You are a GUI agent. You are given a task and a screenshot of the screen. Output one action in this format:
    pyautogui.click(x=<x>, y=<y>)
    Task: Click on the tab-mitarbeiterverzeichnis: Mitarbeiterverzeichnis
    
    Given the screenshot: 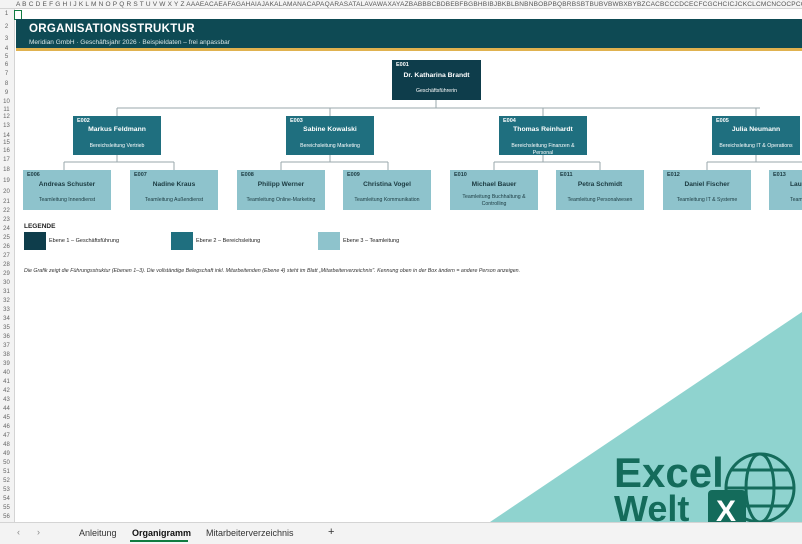 What is the action you would take?
    pyautogui.click(x=250, y=533)
    